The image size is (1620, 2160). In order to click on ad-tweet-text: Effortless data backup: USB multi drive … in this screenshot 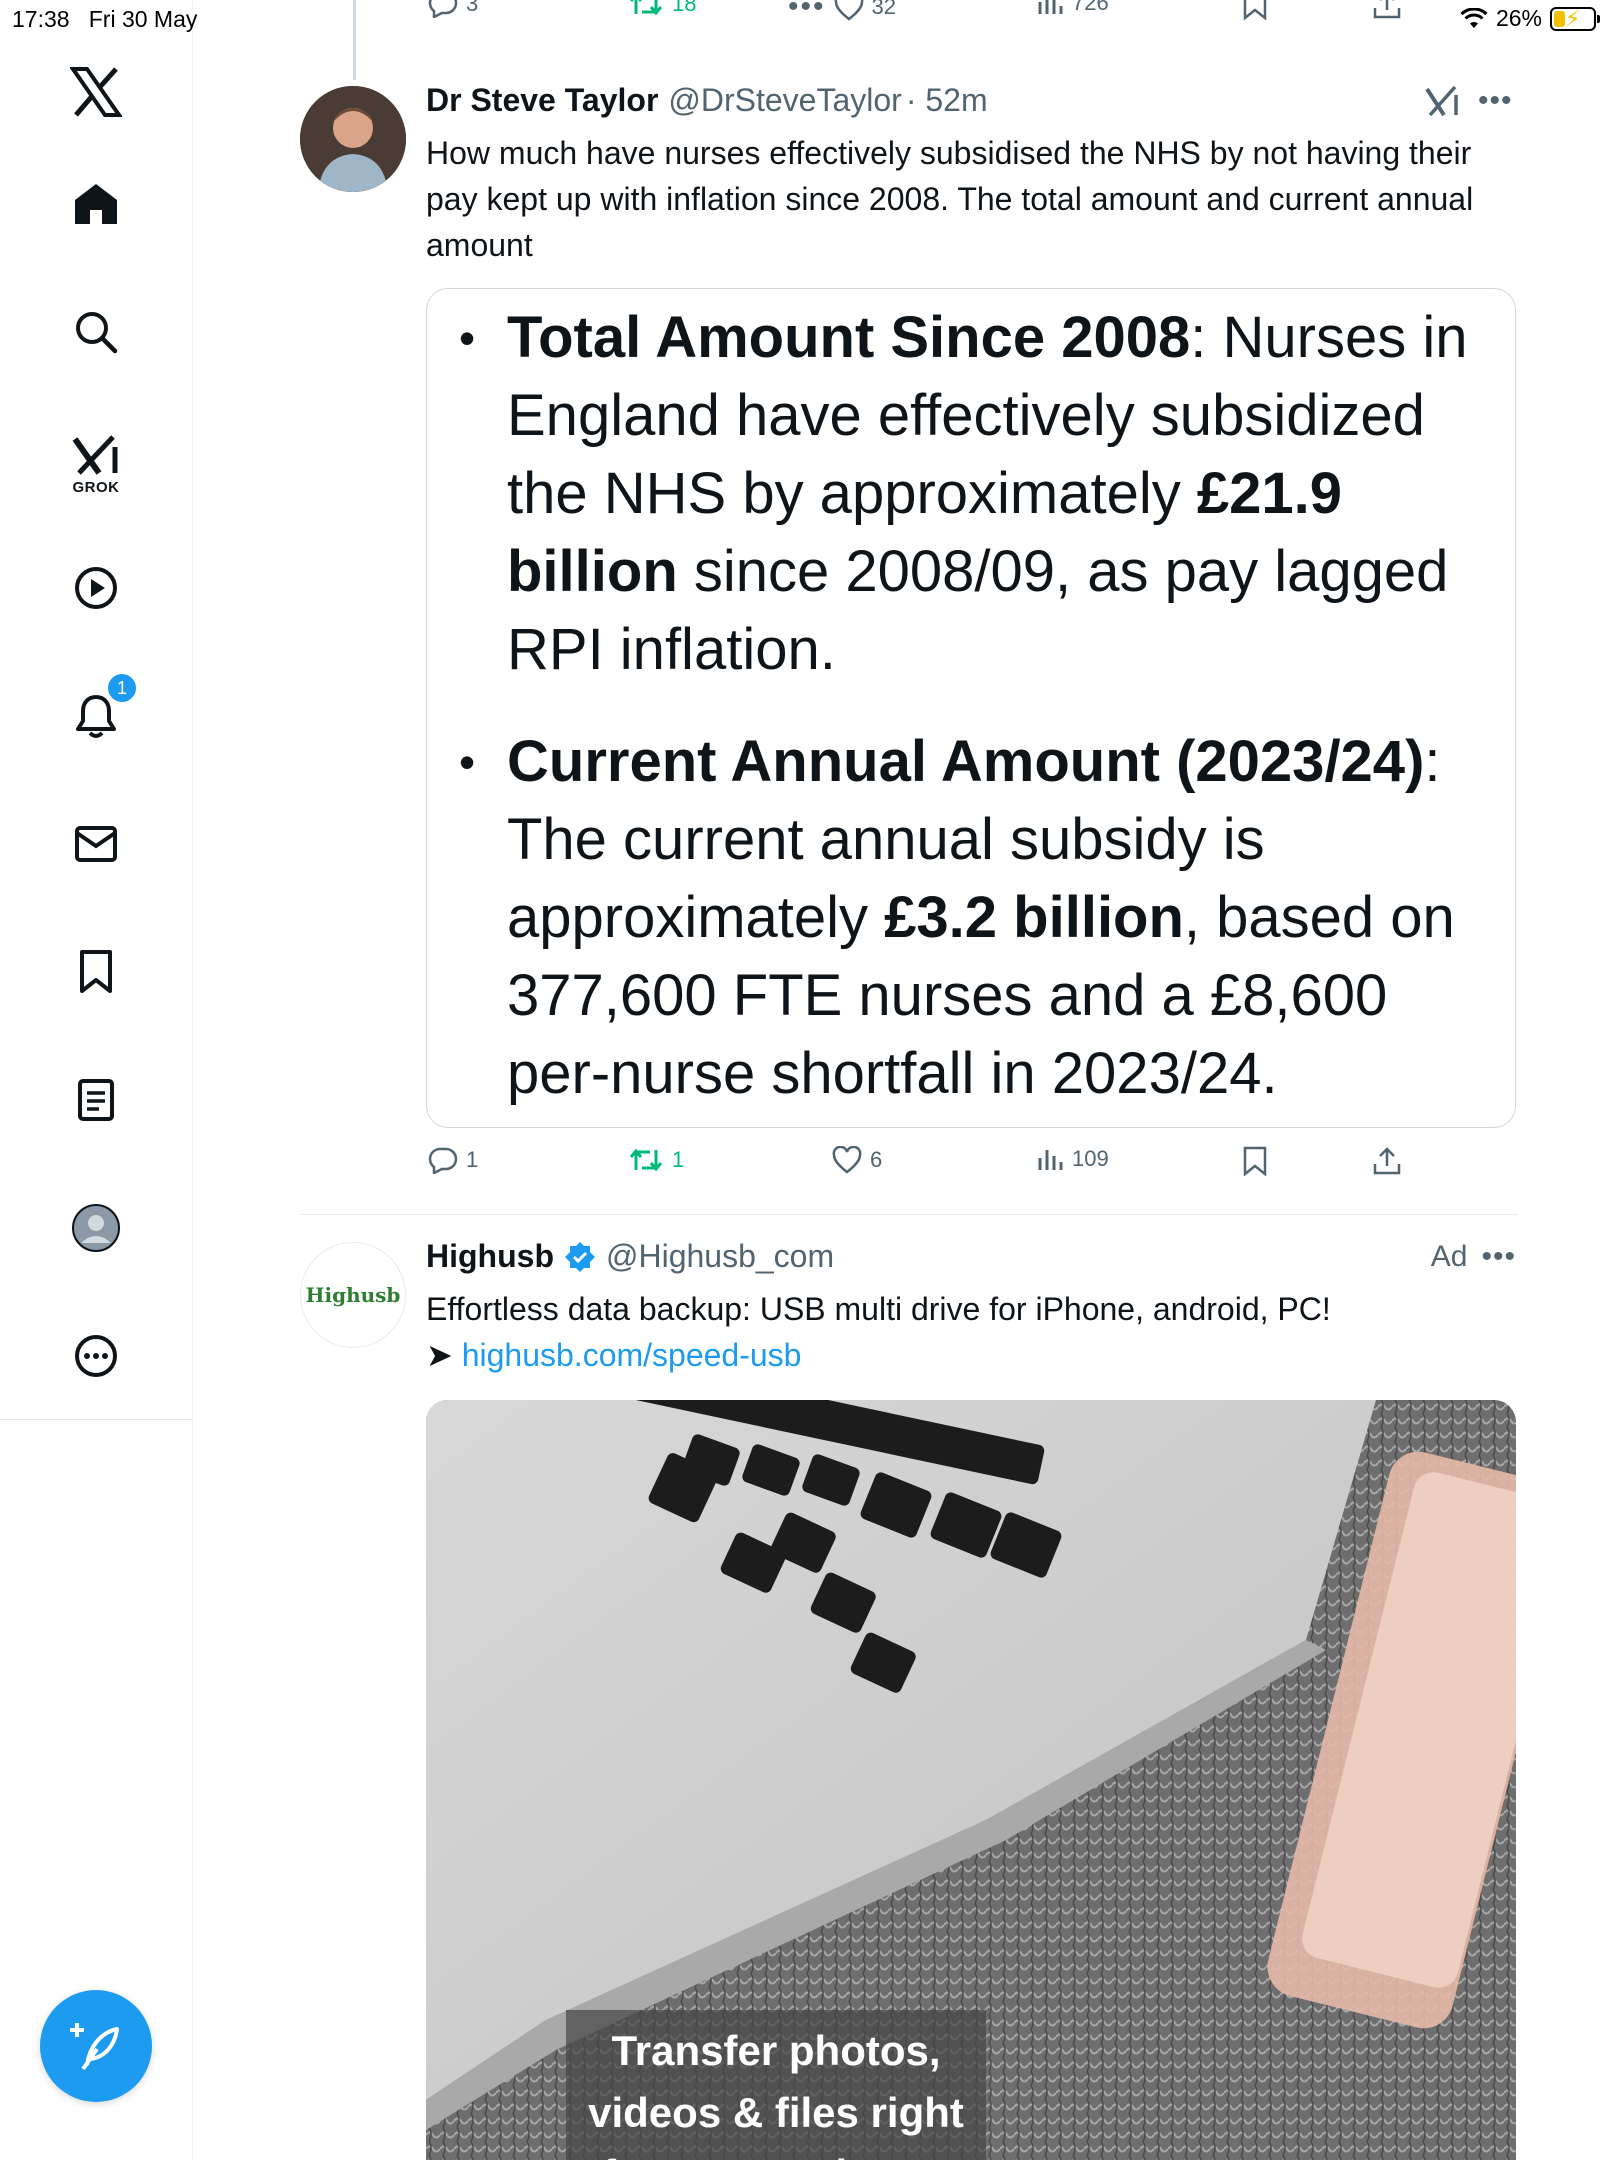, I will do `click(966, 1332)`.